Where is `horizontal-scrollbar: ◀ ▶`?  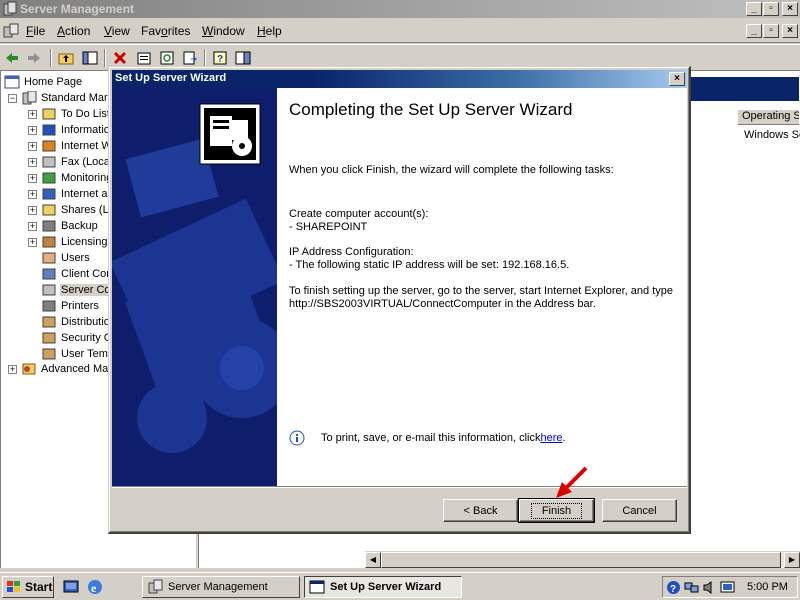
horizontal-scrollbar: ◀ ▶ is located at coordinates (582, 559).